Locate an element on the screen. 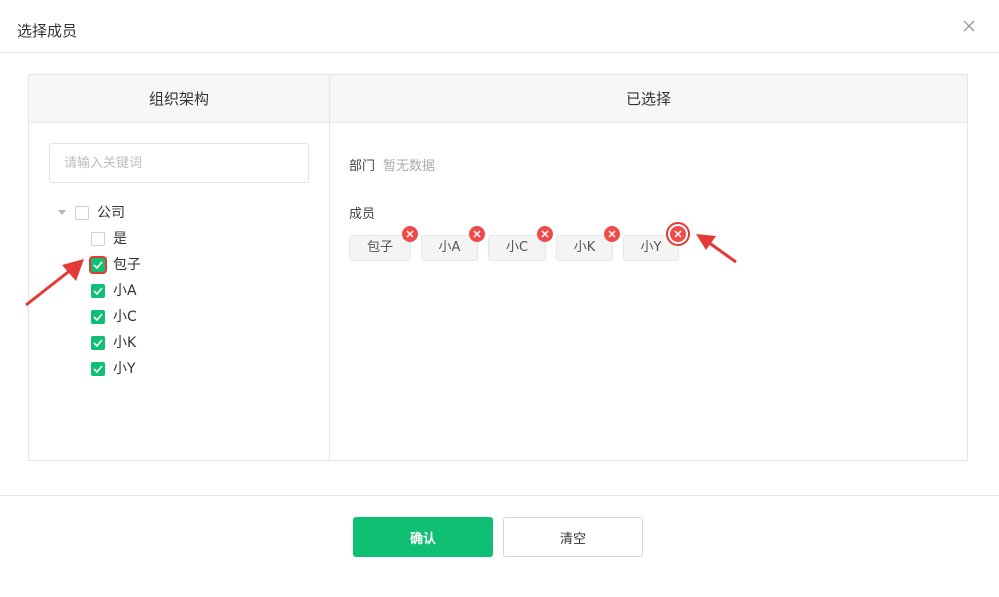 Image resolution: width=999 pixels, height=597 pixels. caret-down-icon is located at coordinates (62, 213).